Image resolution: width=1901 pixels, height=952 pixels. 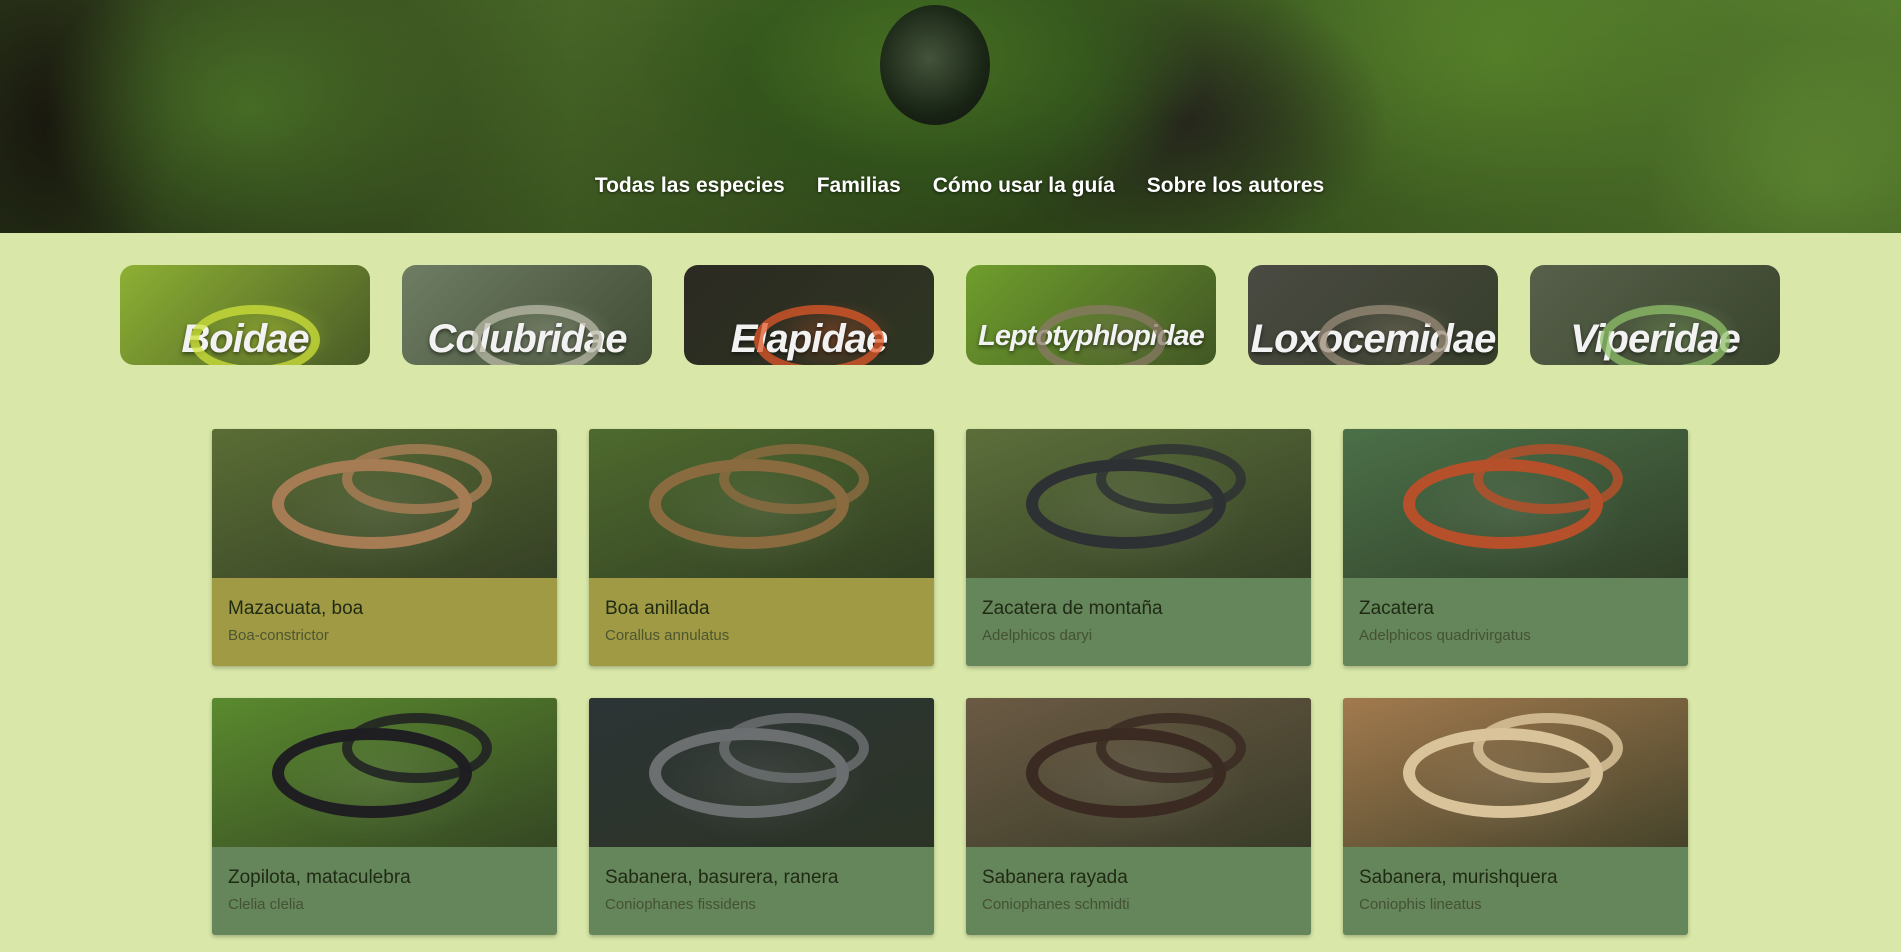 What do you see at coordinates (1235, 186) in the screenshot?
I see `nav-about-authors: Sobre los autores` at bounding box center [1235, 186].